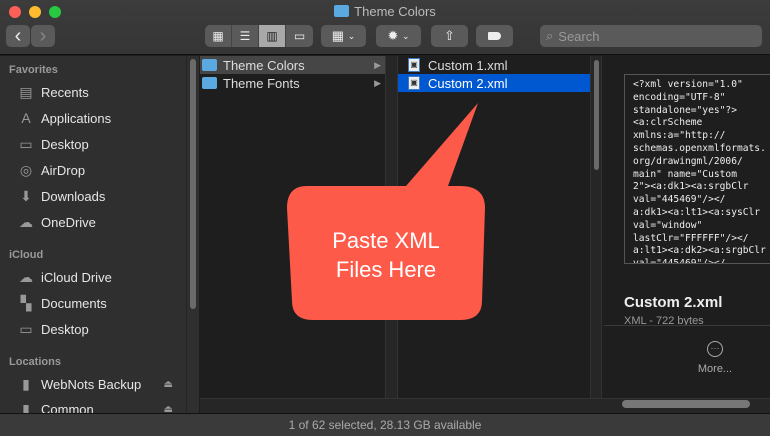 Image resolution: width=770 pixels, height=436 pixels. Describe the element at coordinates (664, 320) in the screenshot. I see `preview-file-info: XML - 722 bytes` at that location.